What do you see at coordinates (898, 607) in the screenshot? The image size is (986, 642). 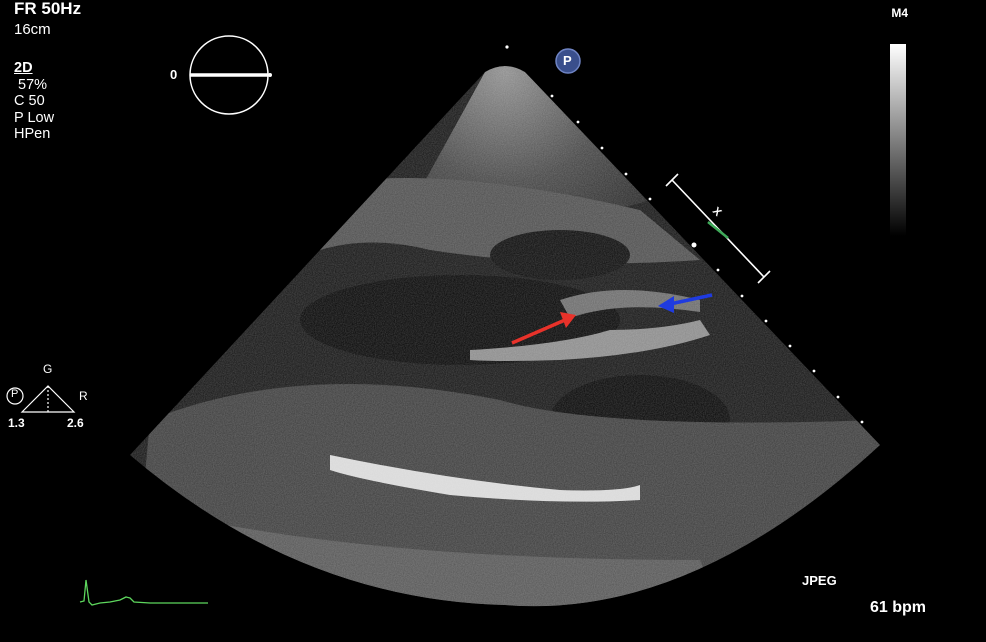 I see `heart-rate-label: 61 bpm` at bounding box center [898, 607].